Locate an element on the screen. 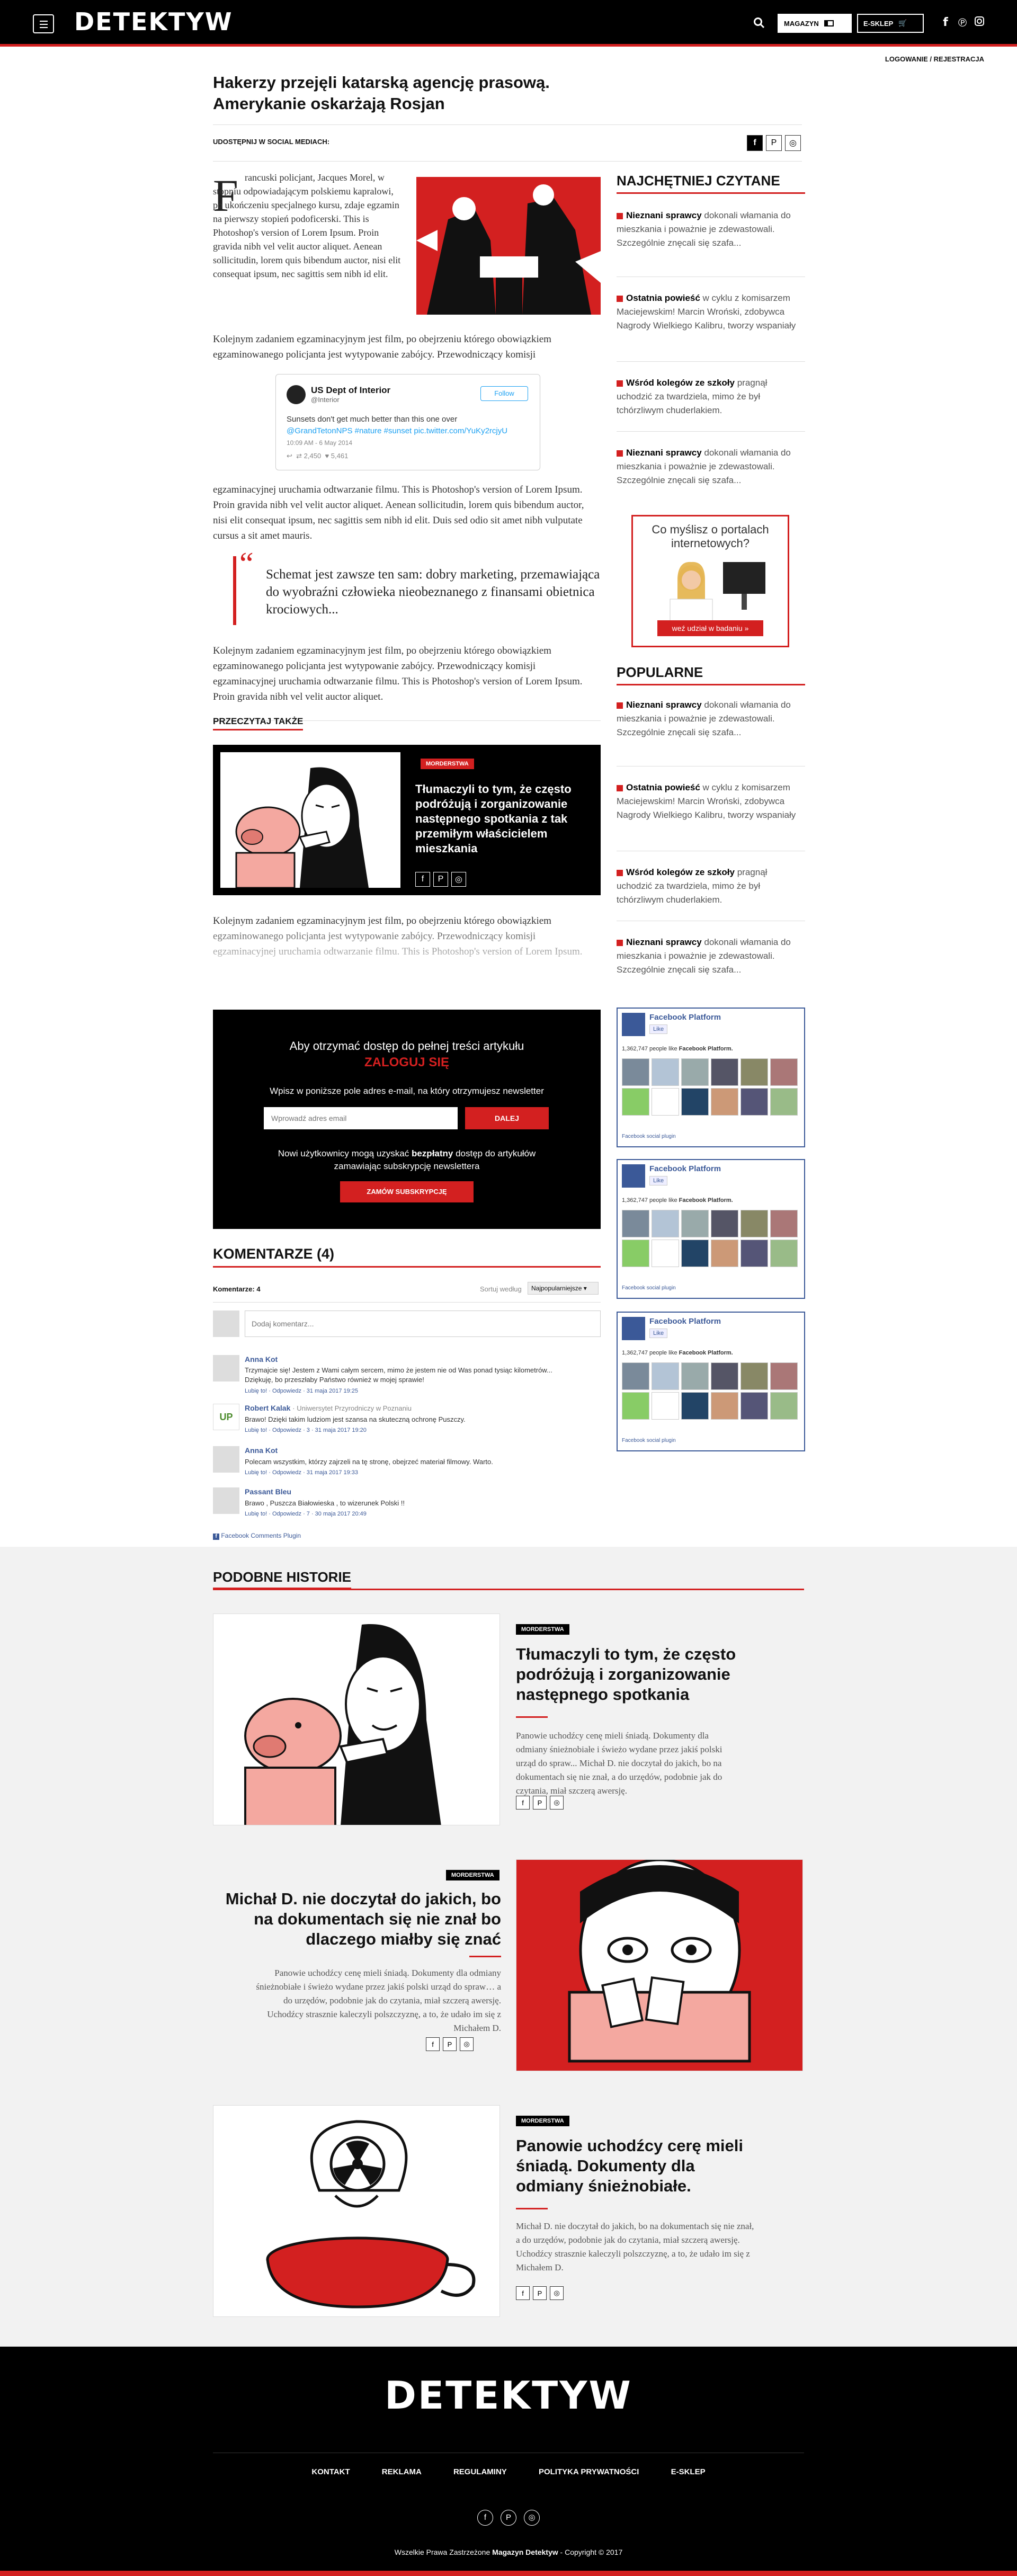  read-also-badge: MORDERSTWA is located at coordinates (447, 764).